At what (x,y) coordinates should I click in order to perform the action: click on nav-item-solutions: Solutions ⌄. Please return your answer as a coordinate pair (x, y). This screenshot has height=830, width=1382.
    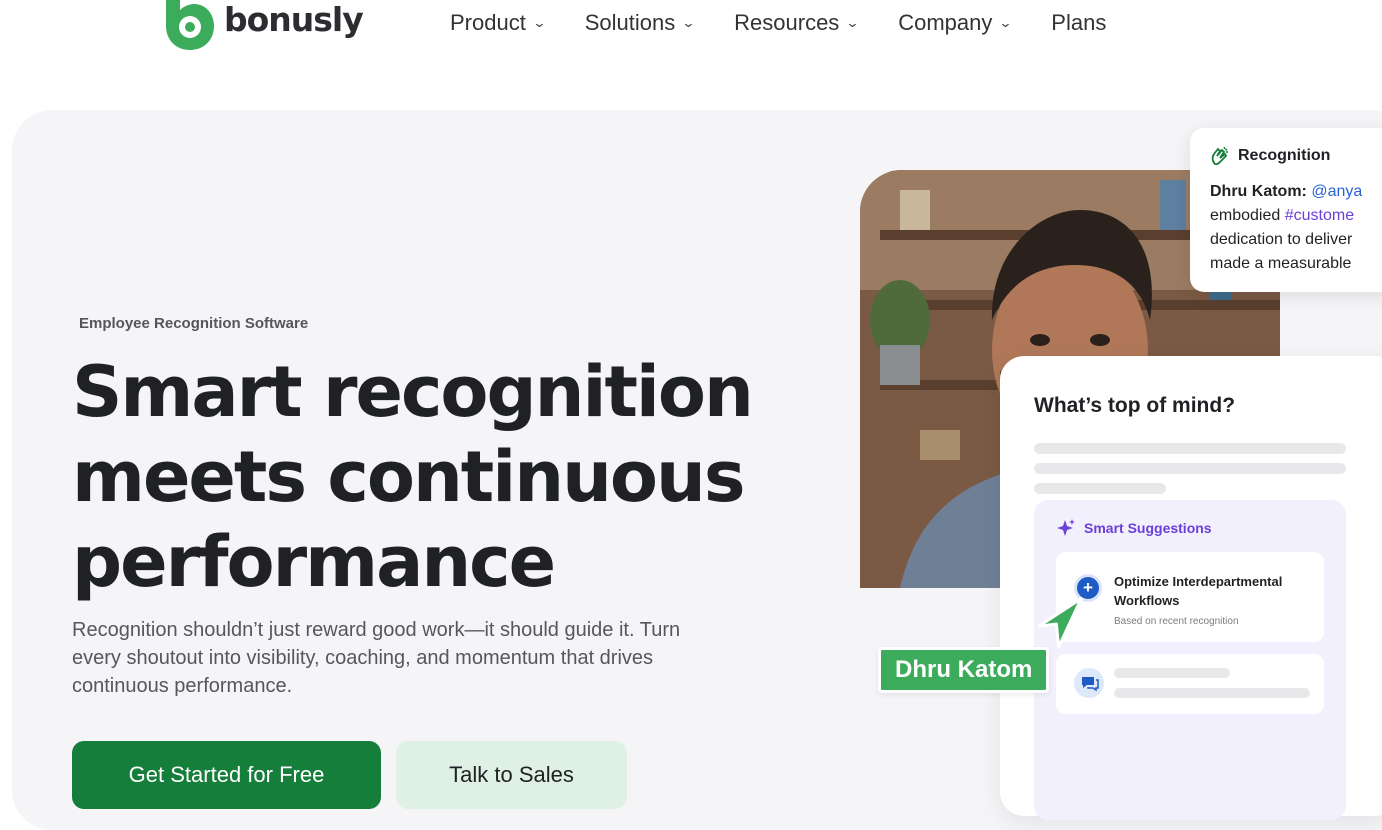
    Looking at the image, I should click on (640, 23).